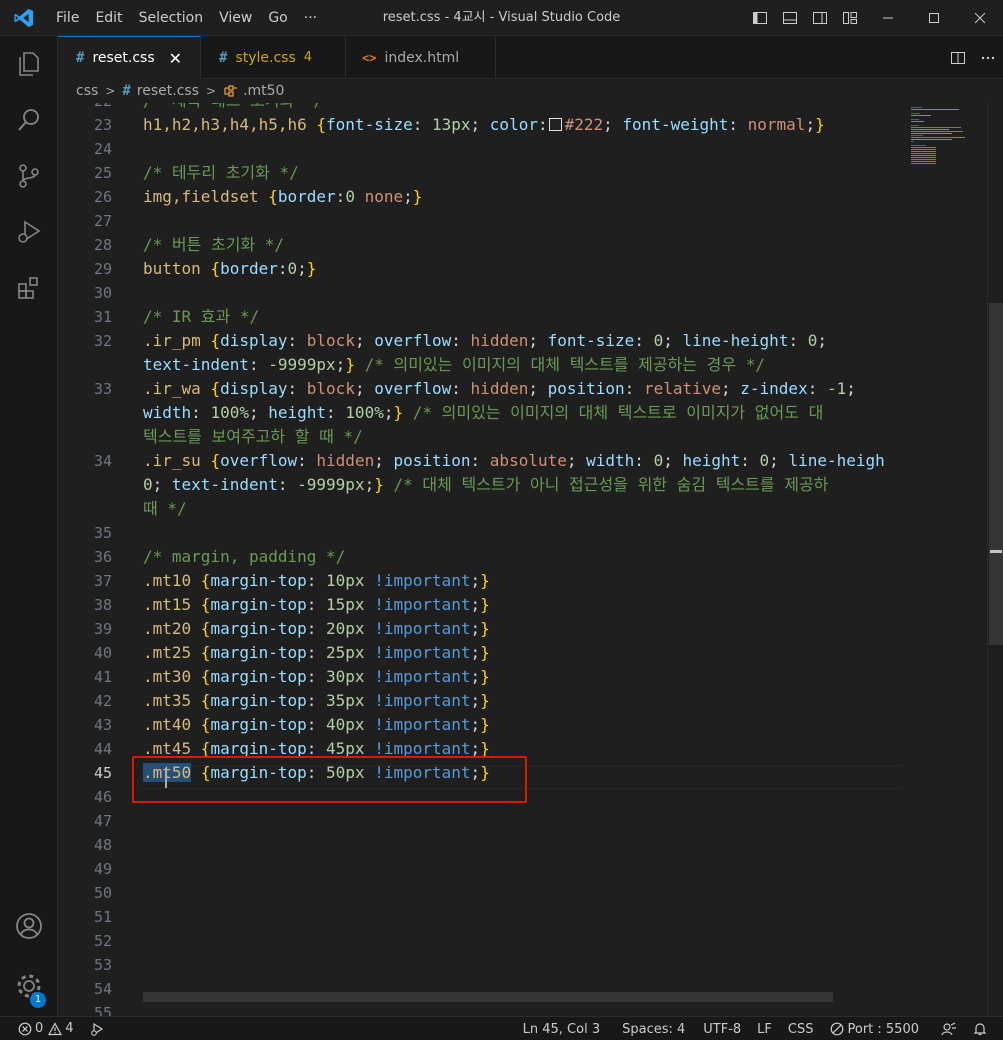 Image resolution: width=1003 pixels, height=1040 pixels. Describe the element at coordinates (50, 1028) in the screenshot. I see `problems-indicator: 0 4` at that location.